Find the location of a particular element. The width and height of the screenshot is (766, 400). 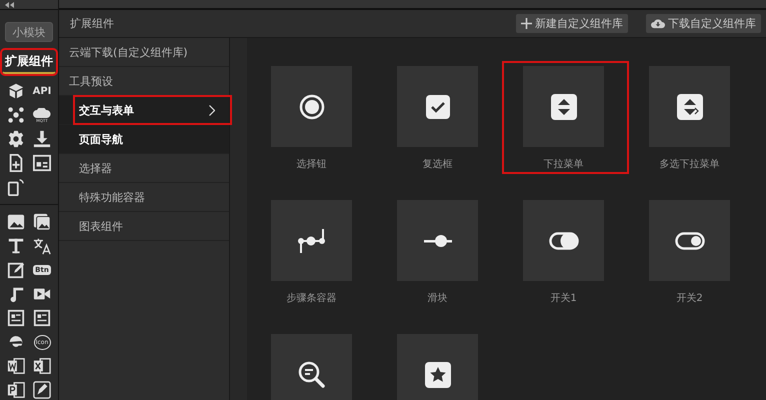

collapse-icon is located at coordinates (10, 5).